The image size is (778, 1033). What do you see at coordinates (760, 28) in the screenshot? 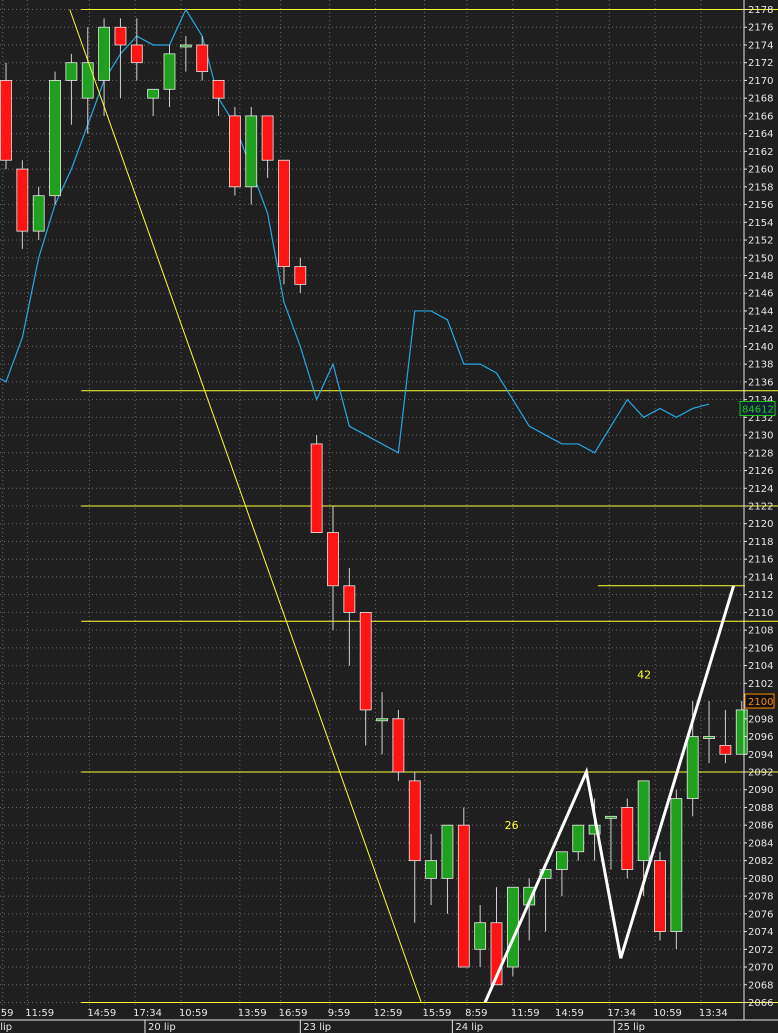
I see `y-tick-label: 2176` at bounding box center [760, 28].